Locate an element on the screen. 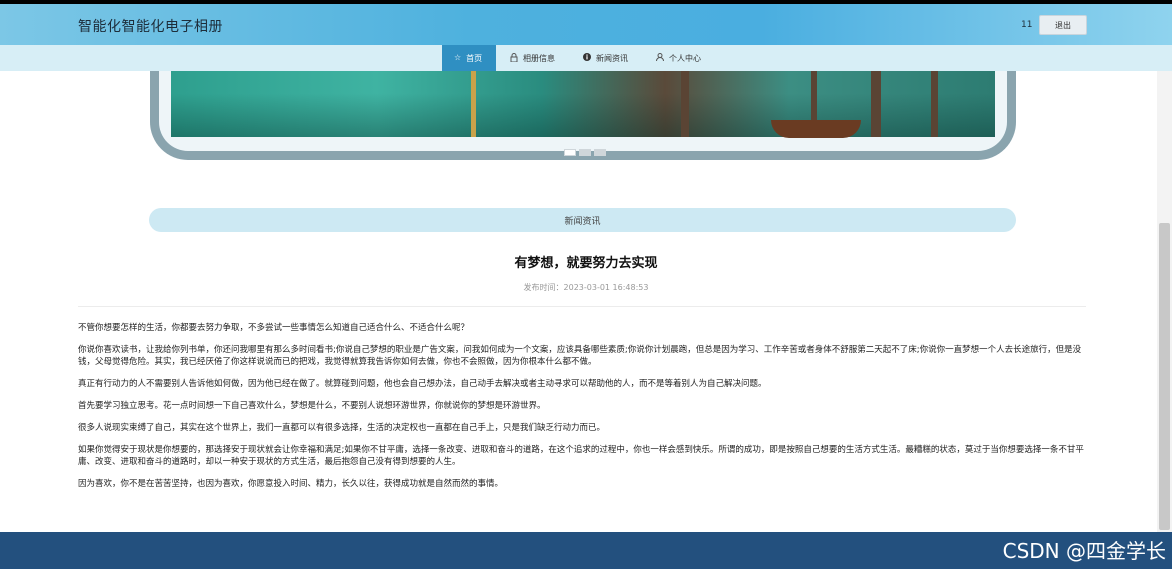 Image resolution: width=1172 pixels, height=569 pixels. logout-button: 退出 is located at coordinates (1063, 25).